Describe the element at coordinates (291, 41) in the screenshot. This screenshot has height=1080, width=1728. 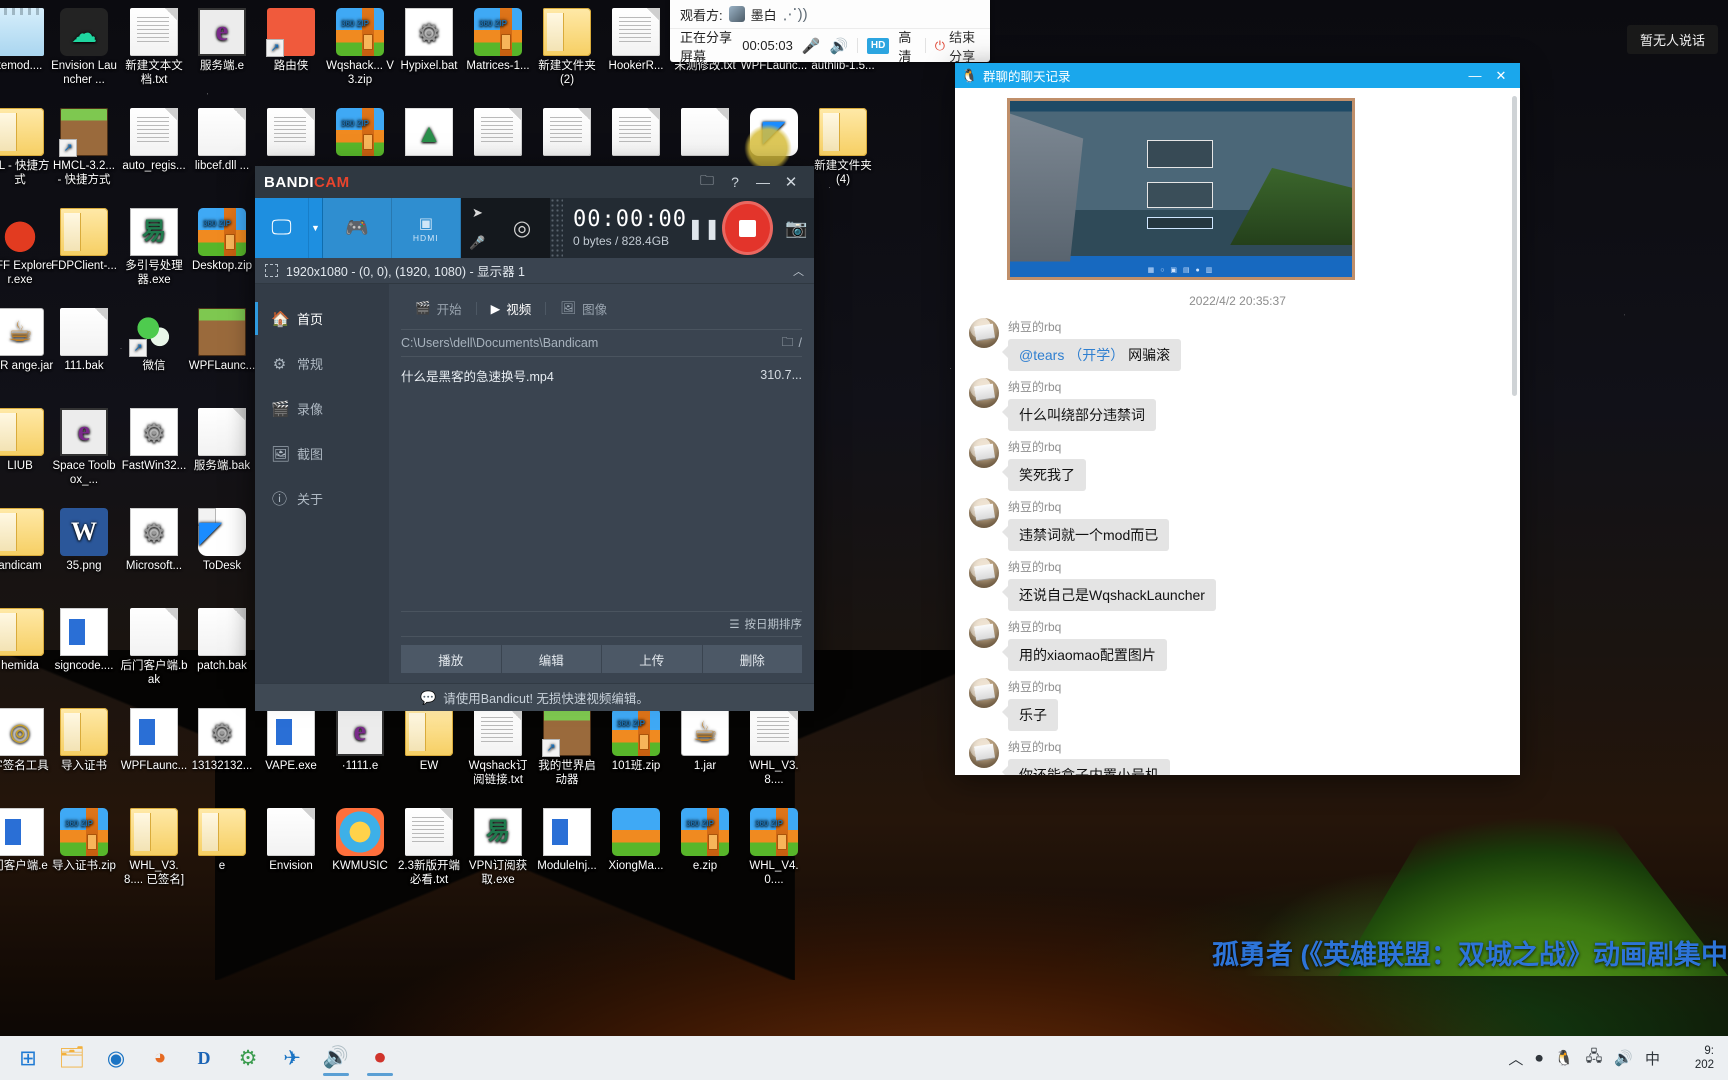
I see `desktop-icon: 路由侠` at that location.